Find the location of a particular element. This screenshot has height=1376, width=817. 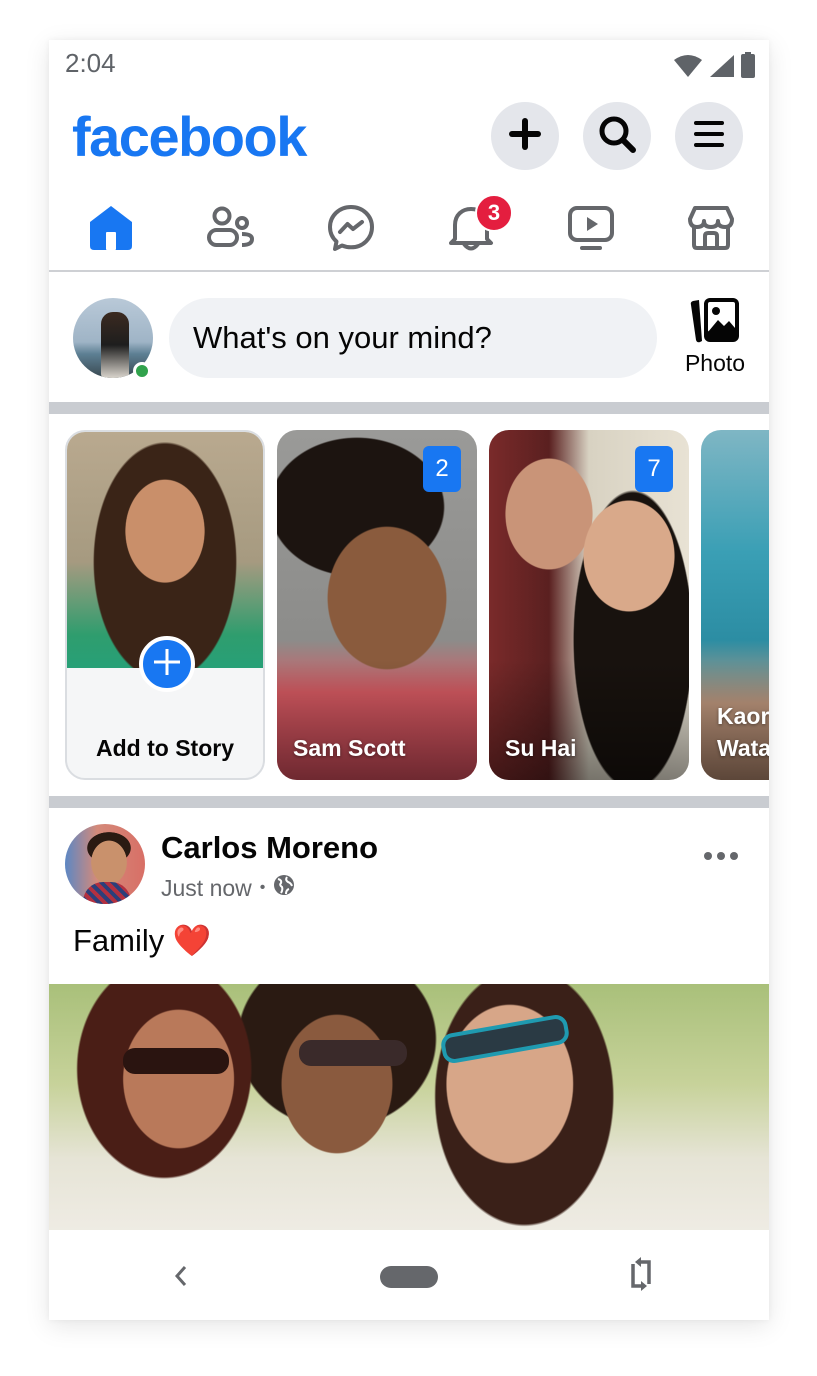

add-story-button is located at coordinates (167, 664).